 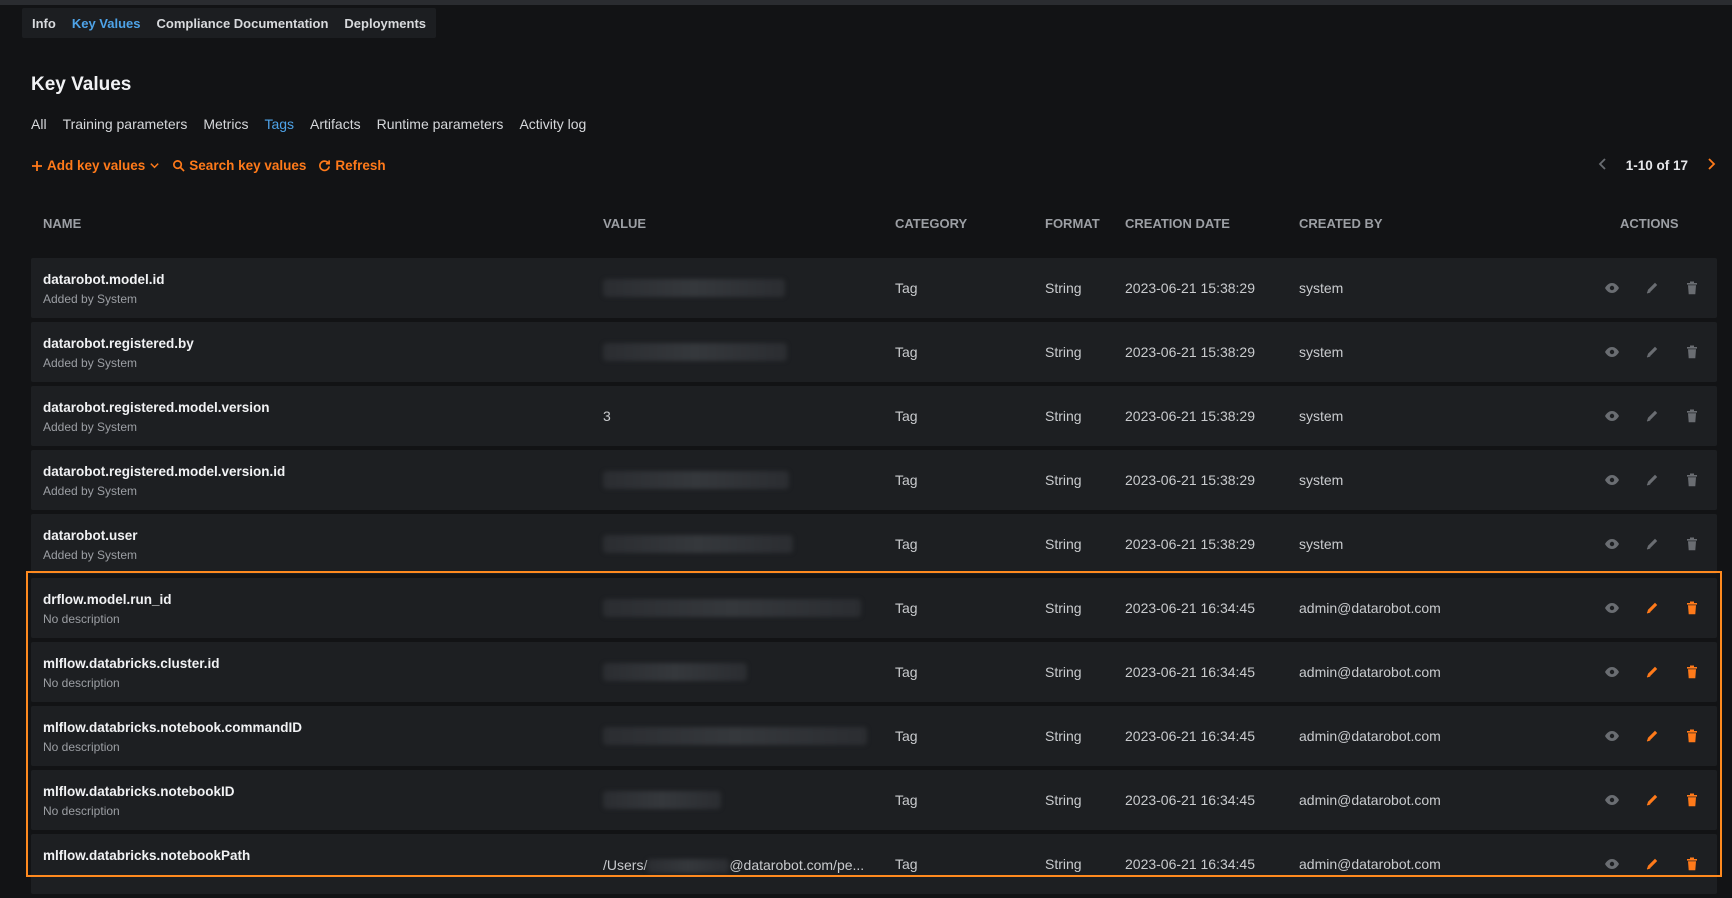 What do you see at coordinates (90, 535) in the screenshot?
I see `key-name: datarobot.user` at bounding box center [90, 535].